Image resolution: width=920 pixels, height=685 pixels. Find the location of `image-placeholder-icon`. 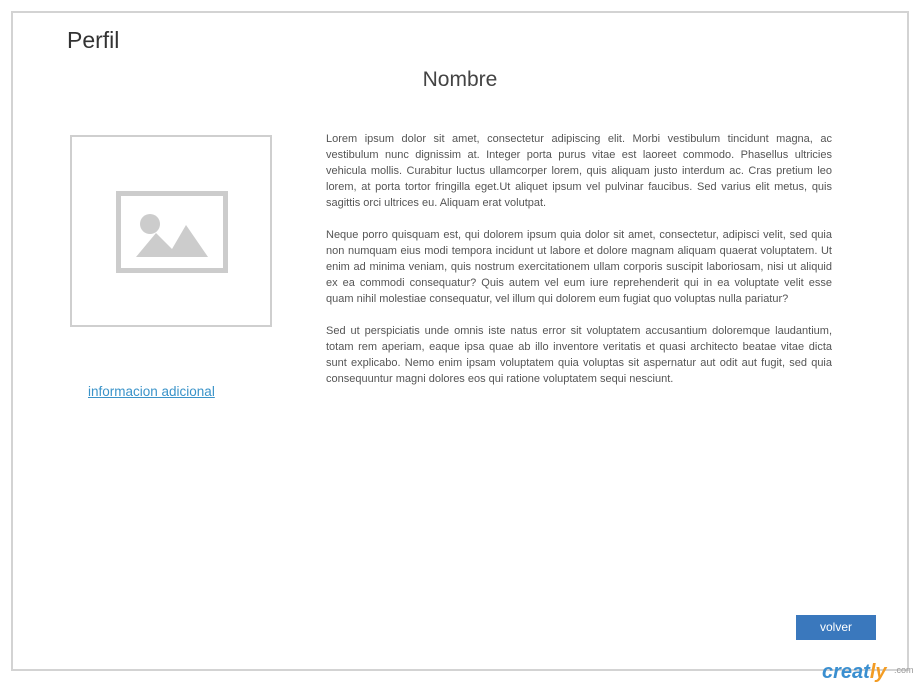

image-placeholder-icon is located at coordinates (172, 232).